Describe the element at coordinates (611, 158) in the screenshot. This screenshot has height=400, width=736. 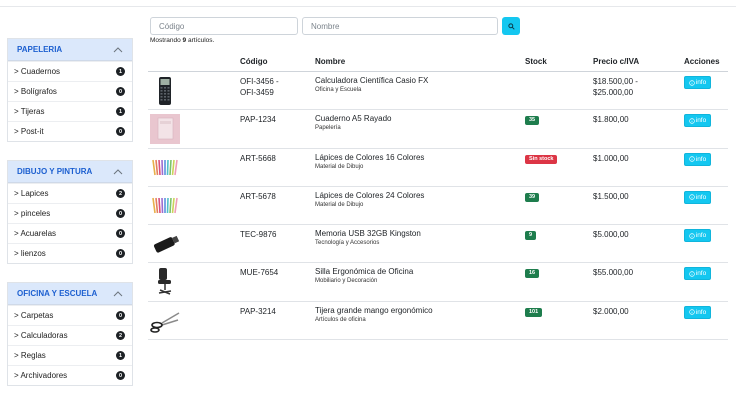
I see `product-price: $1.000,00` at that location.